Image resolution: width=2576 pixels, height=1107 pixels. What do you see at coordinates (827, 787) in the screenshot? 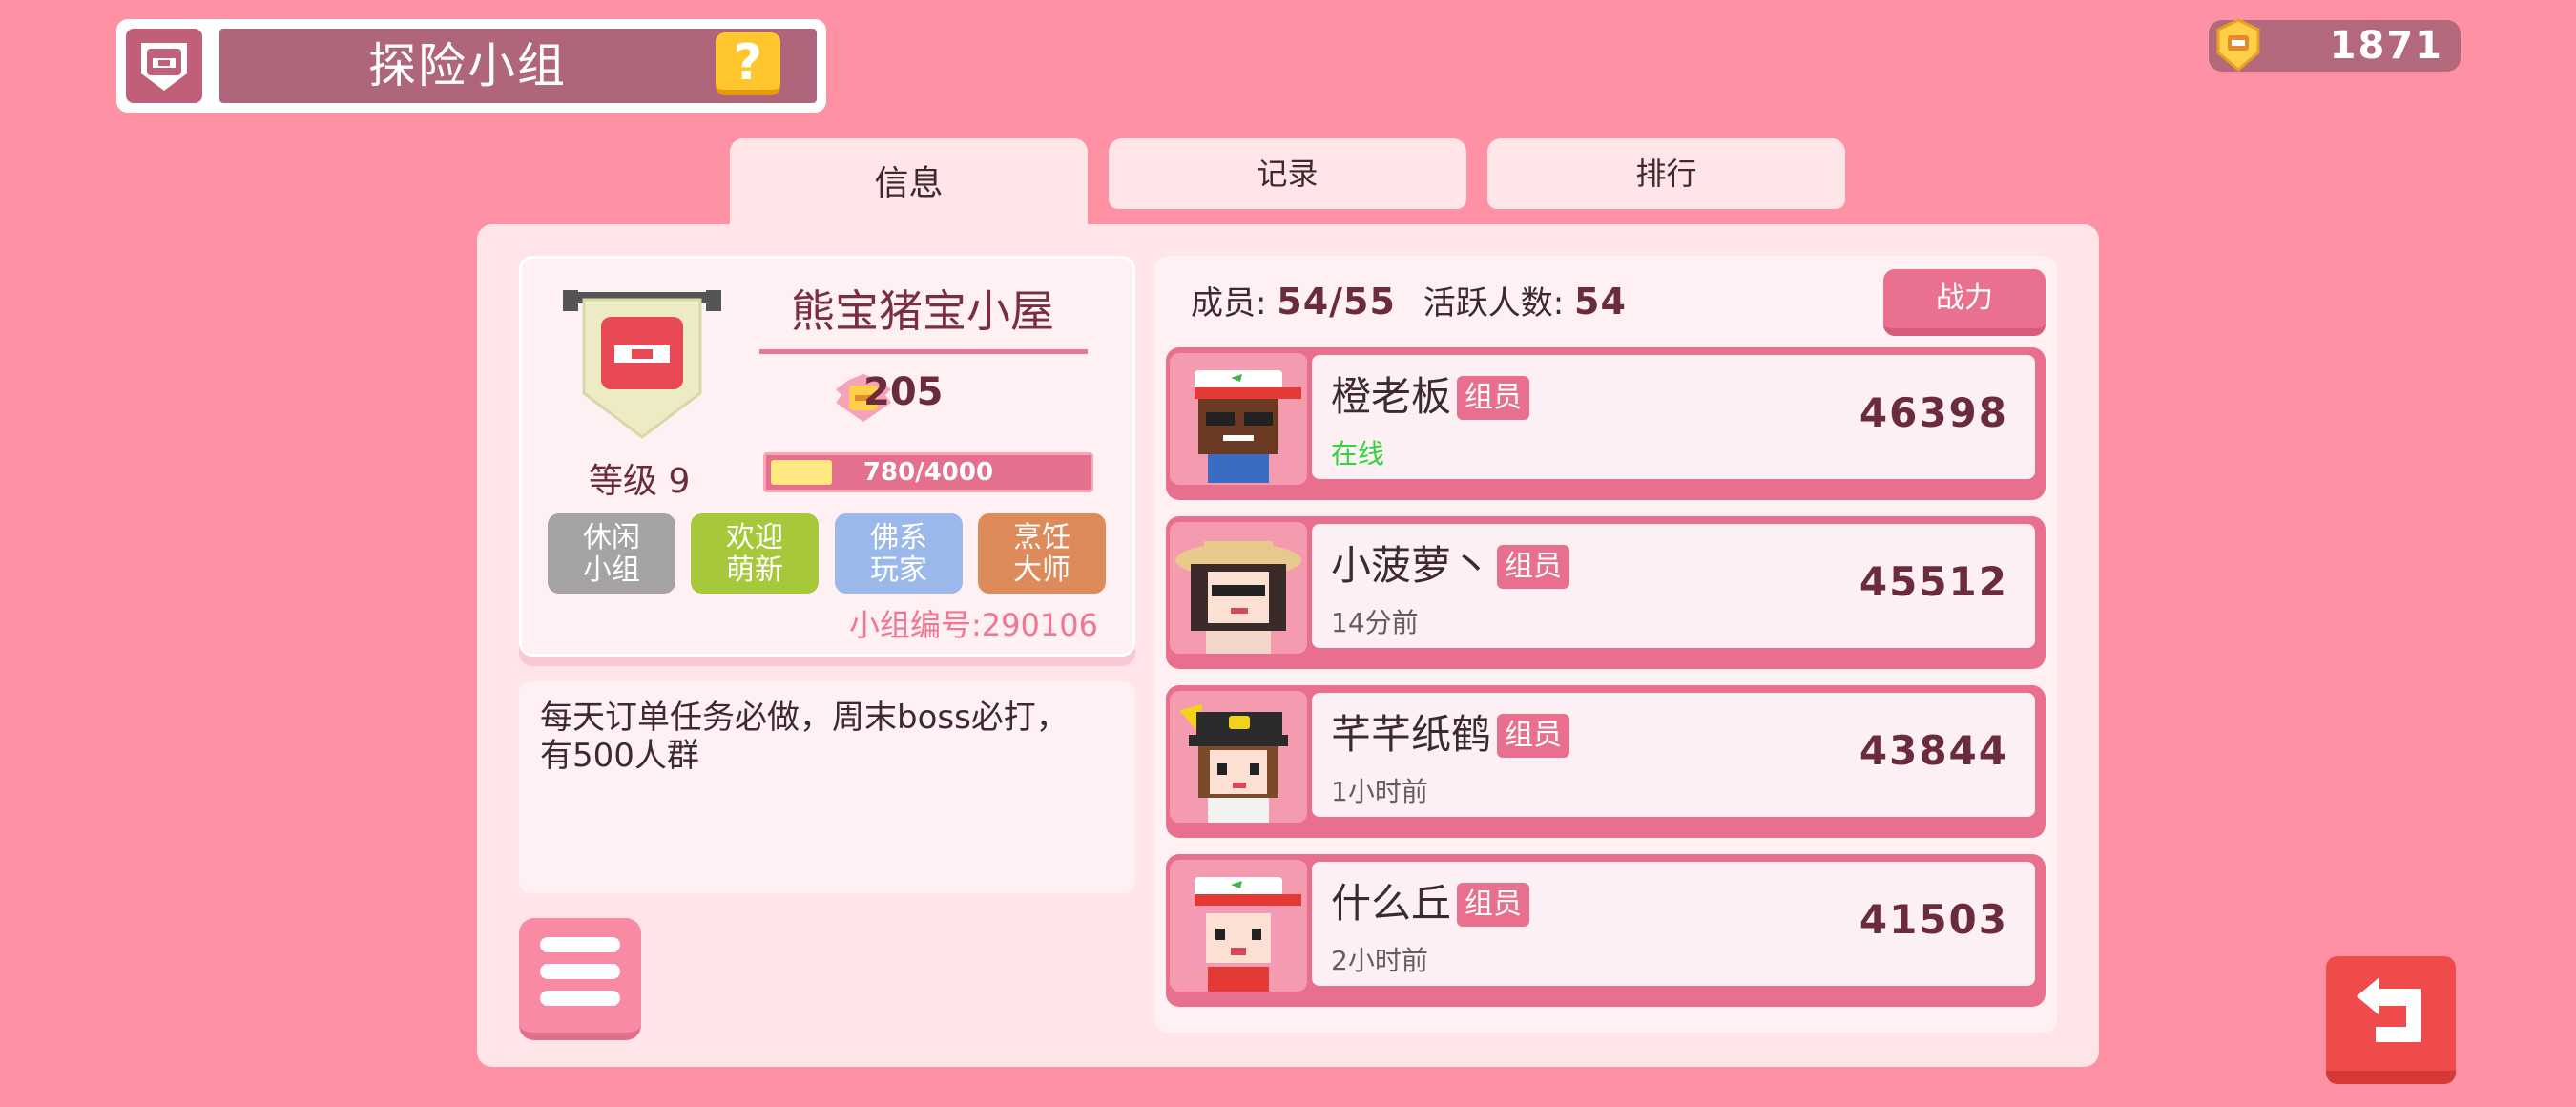
I see `group-description-box: 每天订单任务必做，周末boss必打，有500人群` at bounding box center [827, 787].